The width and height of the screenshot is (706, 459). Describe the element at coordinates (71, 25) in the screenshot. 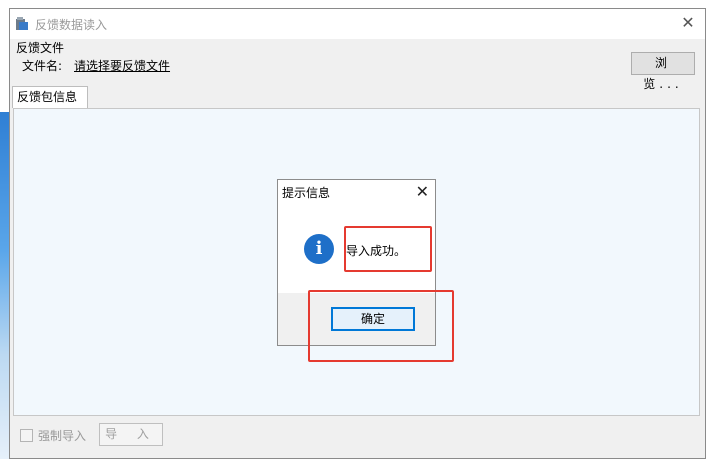

I see `window-title: 反馈数据读入` at that location.